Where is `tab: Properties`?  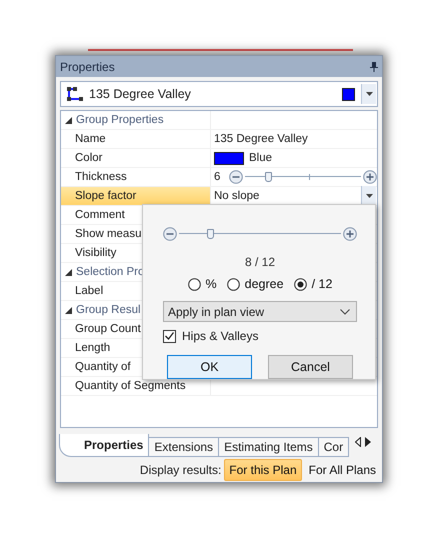
tab: Properties is located at coordinates (104, 445).